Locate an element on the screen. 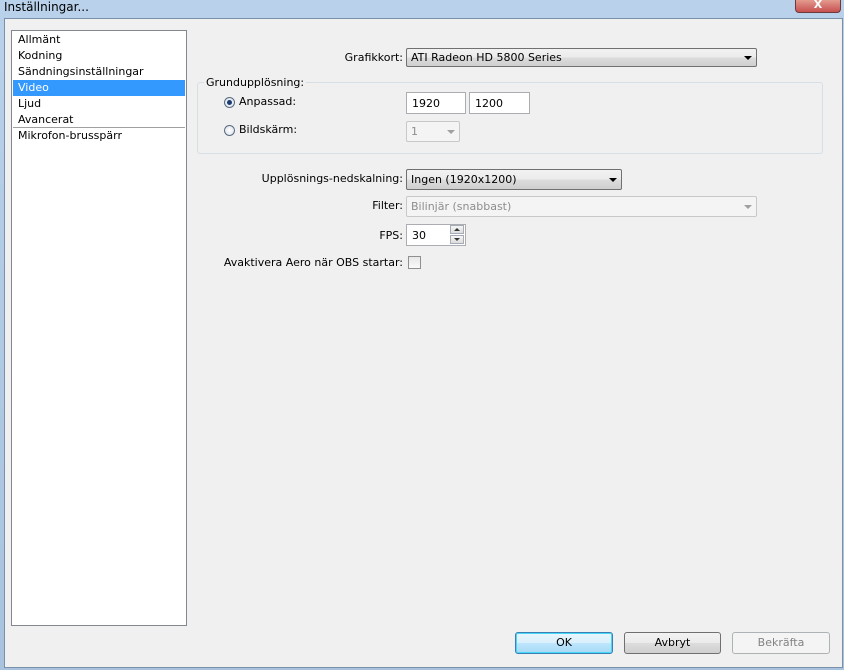 The image size is (844, 670). custom-label: Anpassad: is located at coordinates (268, 101).